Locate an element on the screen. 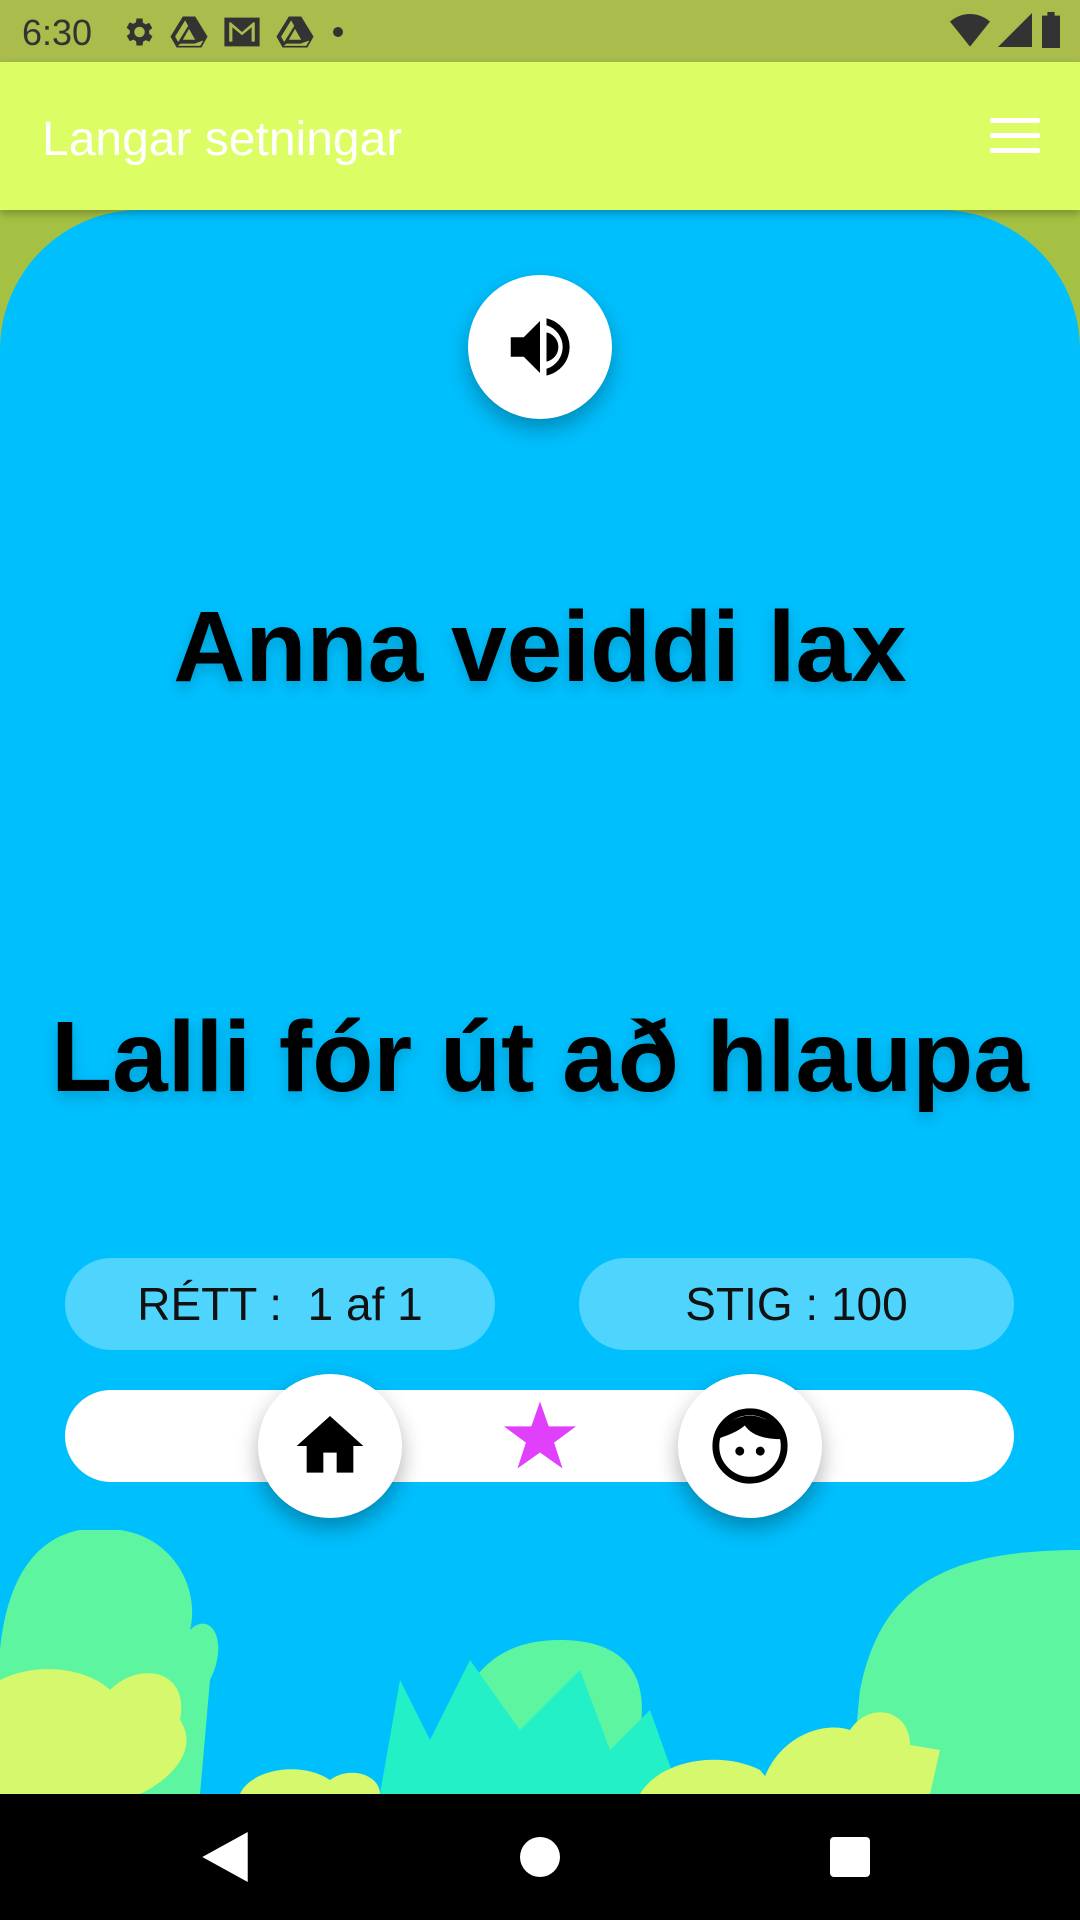 This screenshot has width=1080, height=1920. star-progress-bar is located at coordinates (539, 1436).